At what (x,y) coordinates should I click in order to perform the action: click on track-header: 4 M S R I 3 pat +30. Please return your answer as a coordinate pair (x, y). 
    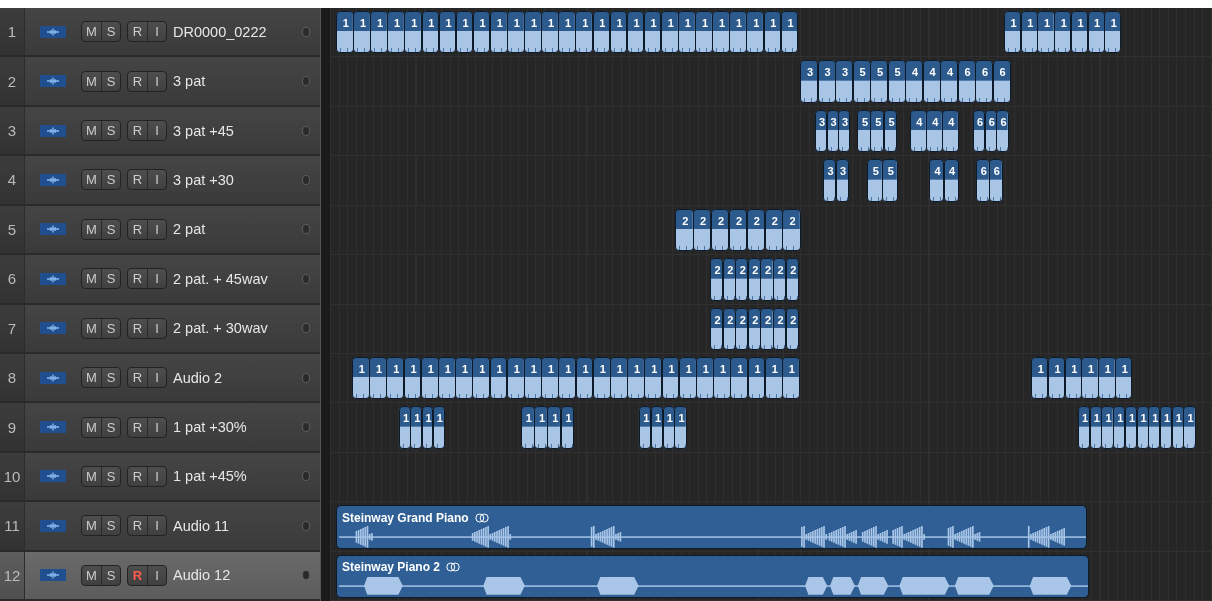
    Looking at the image, I should click on (160, 181).